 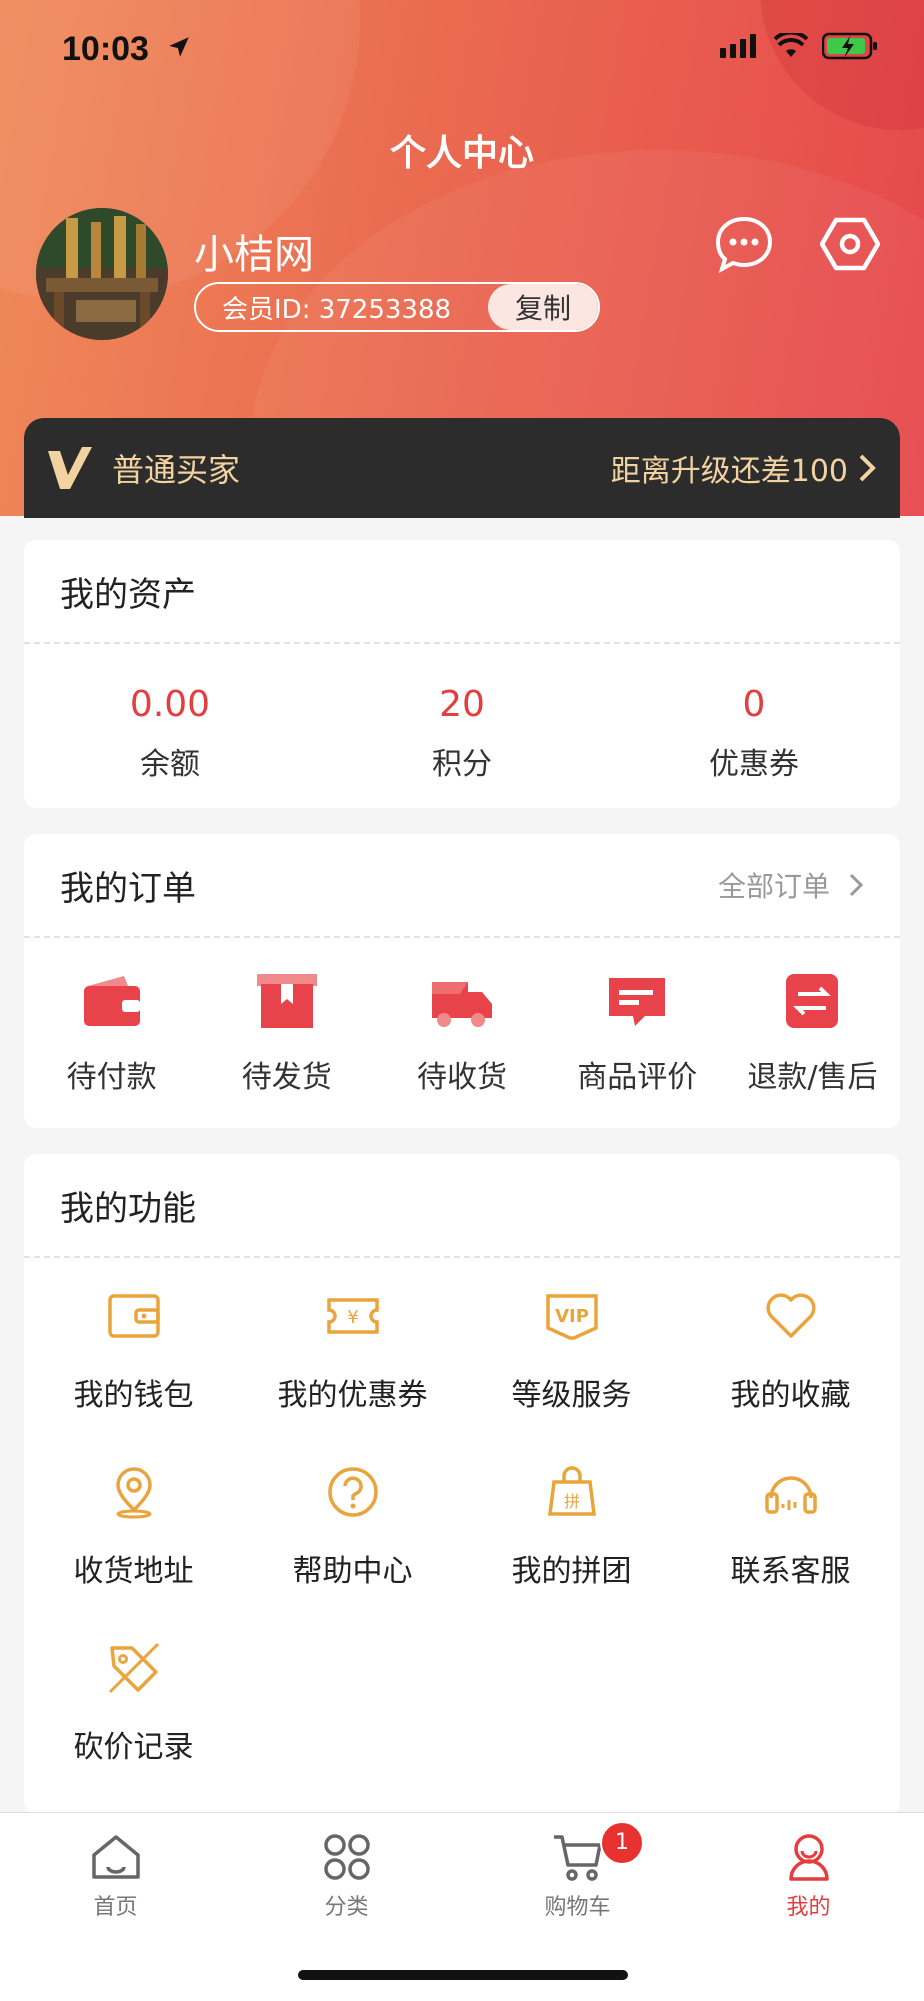 I want to click on func-label: 联系客服, so click(x=790, y=1571).